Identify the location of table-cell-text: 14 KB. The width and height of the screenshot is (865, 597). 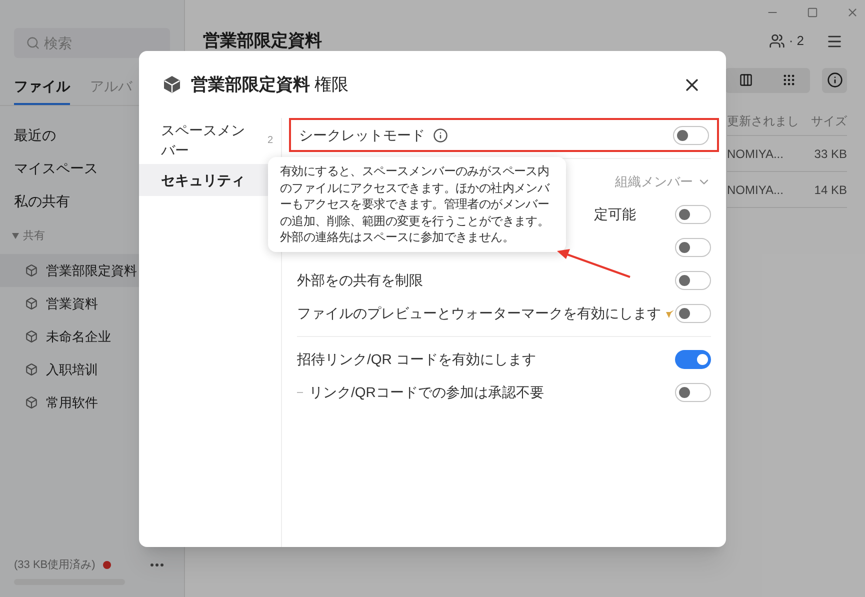
(830, 190).